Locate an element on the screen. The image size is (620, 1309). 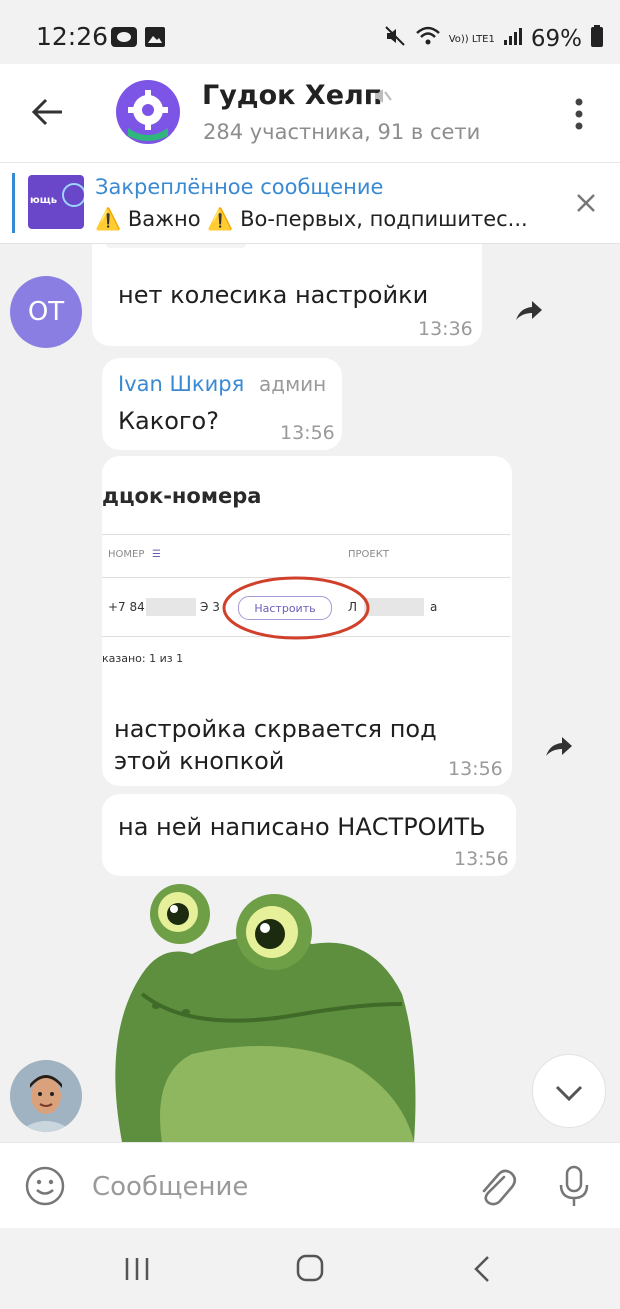
system-nav-bar is located at coordinates (310, 1268).